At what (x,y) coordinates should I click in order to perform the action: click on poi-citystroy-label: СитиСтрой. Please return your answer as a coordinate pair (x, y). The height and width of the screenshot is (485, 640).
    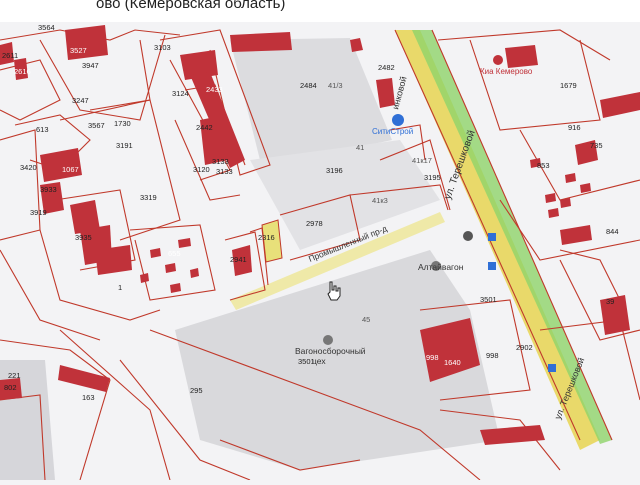
    Looking at the image, I should click on (392, 131).